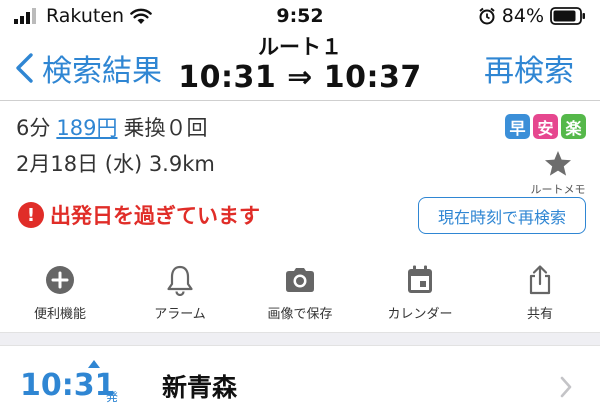 This screenshot has height=405, width=600. I want to click on badge-easiest: 楽, so click(573, 126).